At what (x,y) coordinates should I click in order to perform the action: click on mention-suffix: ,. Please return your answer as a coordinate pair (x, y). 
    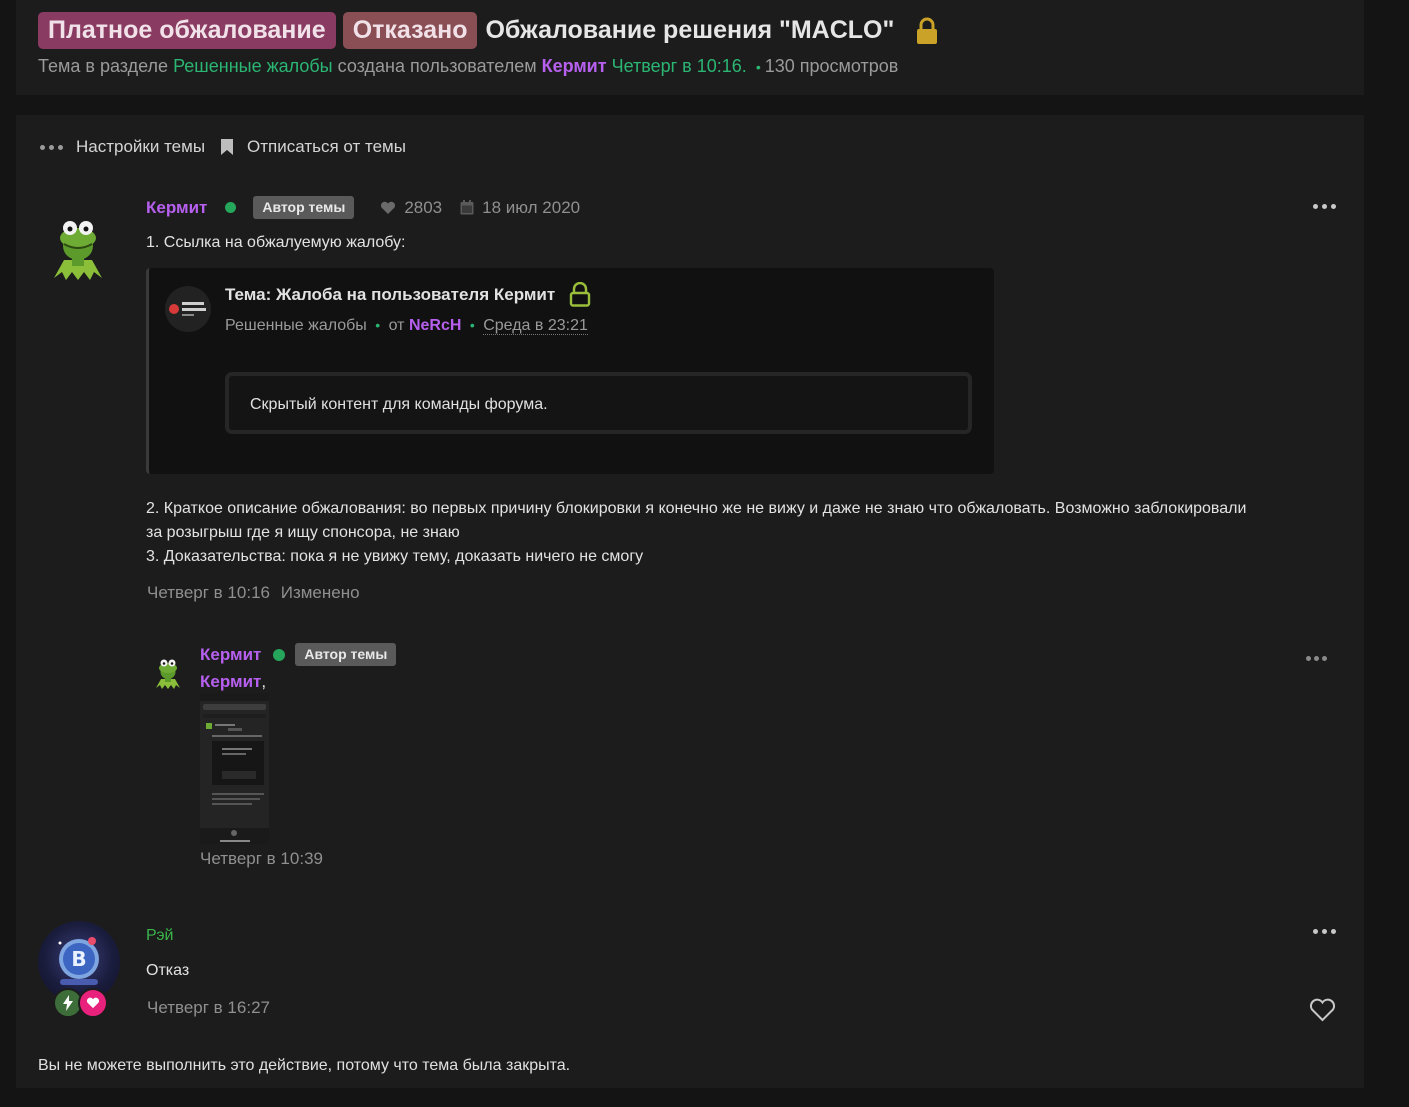
    Looking at the image, I should click on (264, 681).